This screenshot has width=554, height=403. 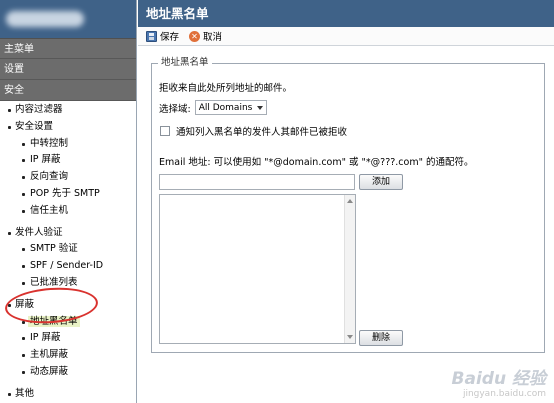 What do you see at coordinates (195, 36) in the screenshot?
I see `cancel-icon: ✕` at bounding box center [195, 36].